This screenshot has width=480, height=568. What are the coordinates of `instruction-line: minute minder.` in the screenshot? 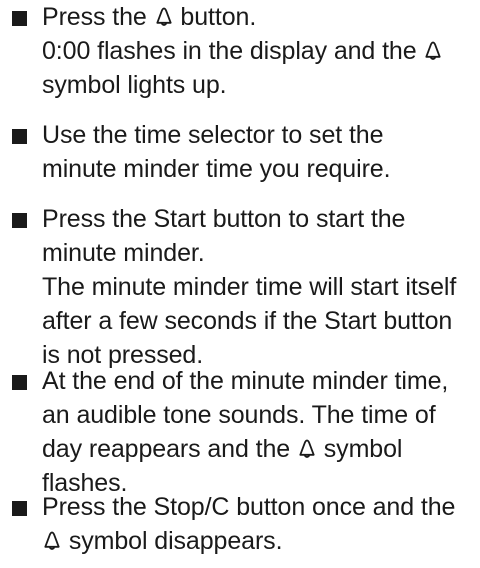 It's located at (123, 253).